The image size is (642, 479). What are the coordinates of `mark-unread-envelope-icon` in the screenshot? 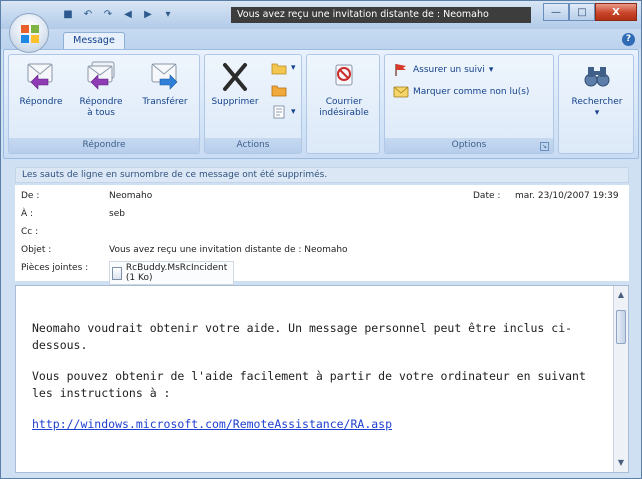 It's located at (401, 92).